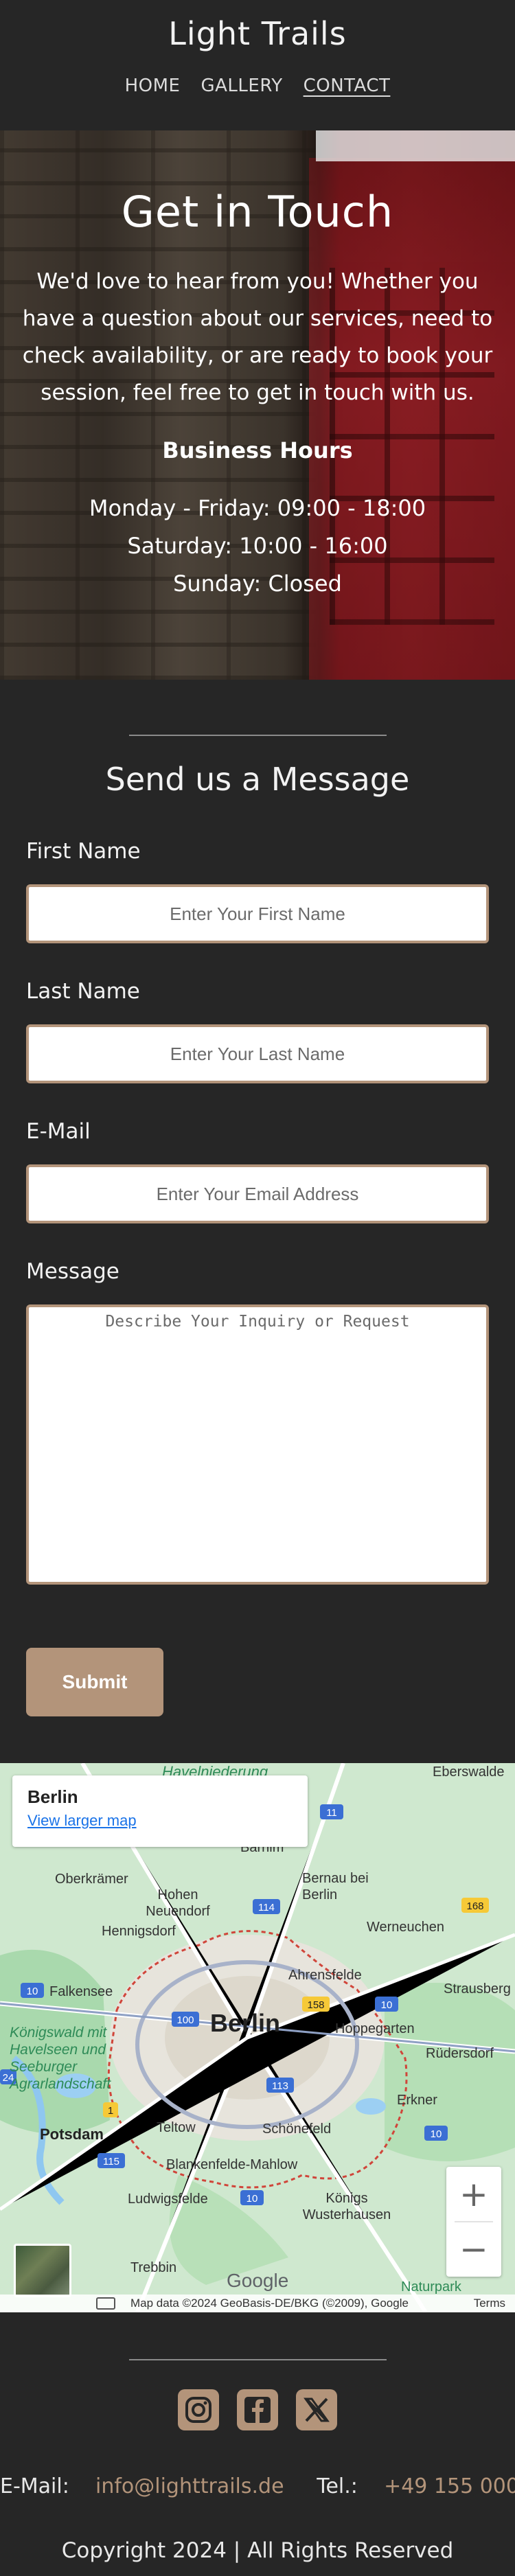 This screenshot has width=515, height=2576. I want to click on hours-weekdays: Monday - Friday: 09:00 - 18:00, so click(257, 508).